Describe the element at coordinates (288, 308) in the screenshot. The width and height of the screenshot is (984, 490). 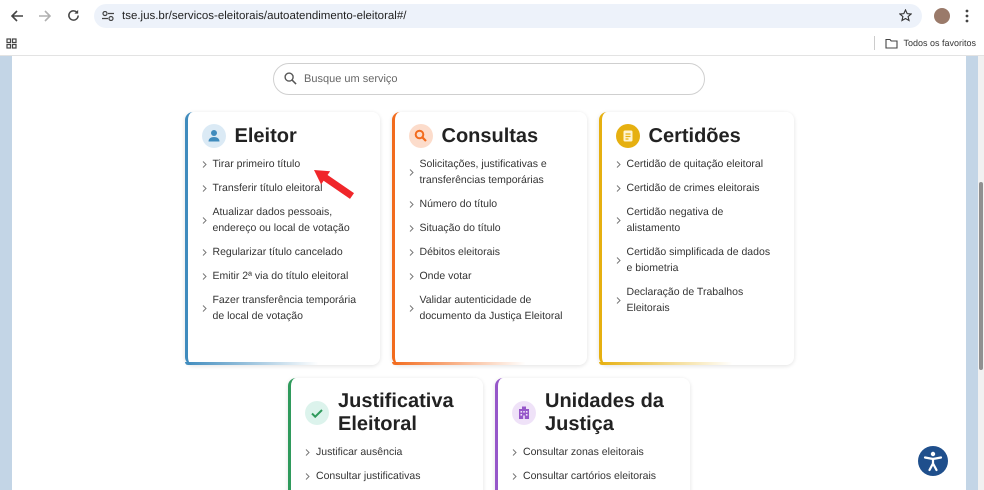
I see `service-link: Fazer transferência temporária de local de votação` at that location.